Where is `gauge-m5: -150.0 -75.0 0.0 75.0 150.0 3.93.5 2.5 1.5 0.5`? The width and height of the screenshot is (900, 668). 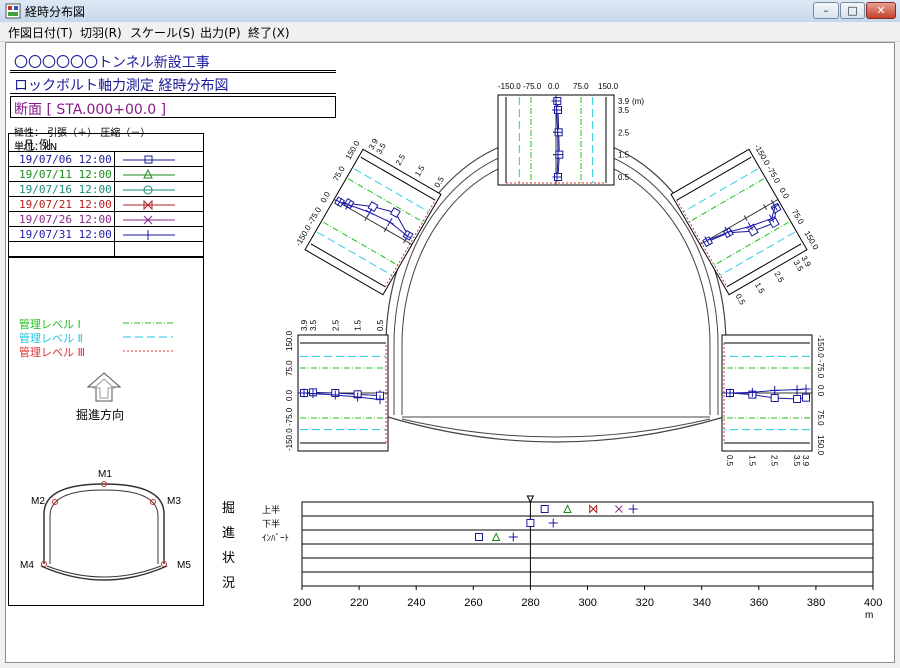 gauge-m5: -150.0 -75.0 0.0 75.0 150.0 3.93.5 2.5 1.5 0.5 is located at coordinates (773, 400).